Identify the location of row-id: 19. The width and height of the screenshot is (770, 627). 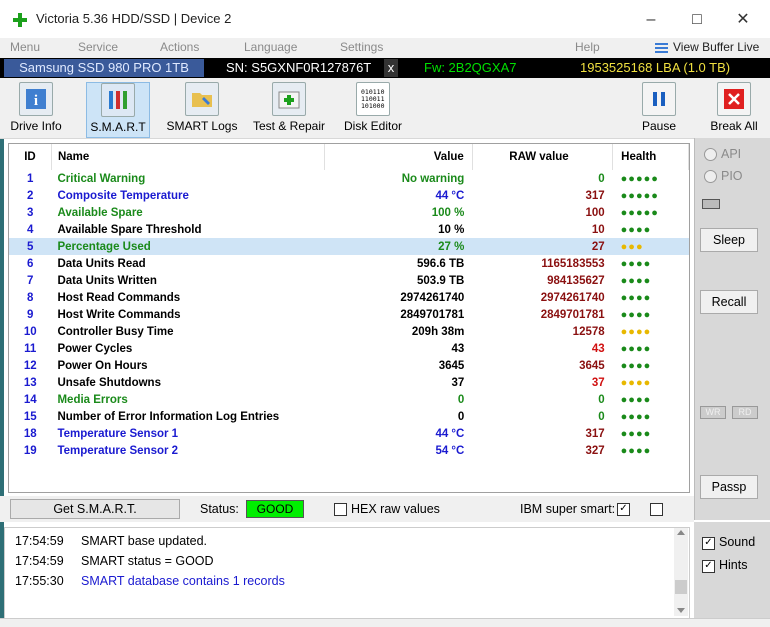
(30, 450).